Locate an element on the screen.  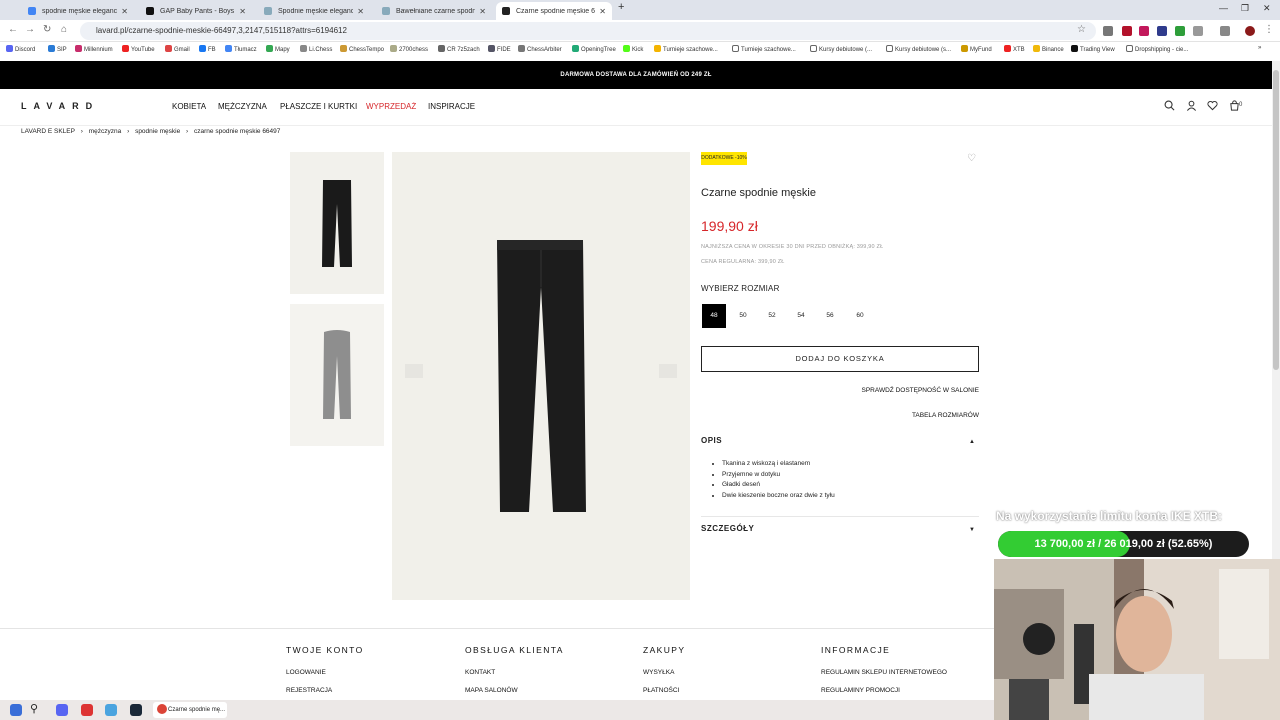
forward-icon: → is located at coordinates (30, 29).